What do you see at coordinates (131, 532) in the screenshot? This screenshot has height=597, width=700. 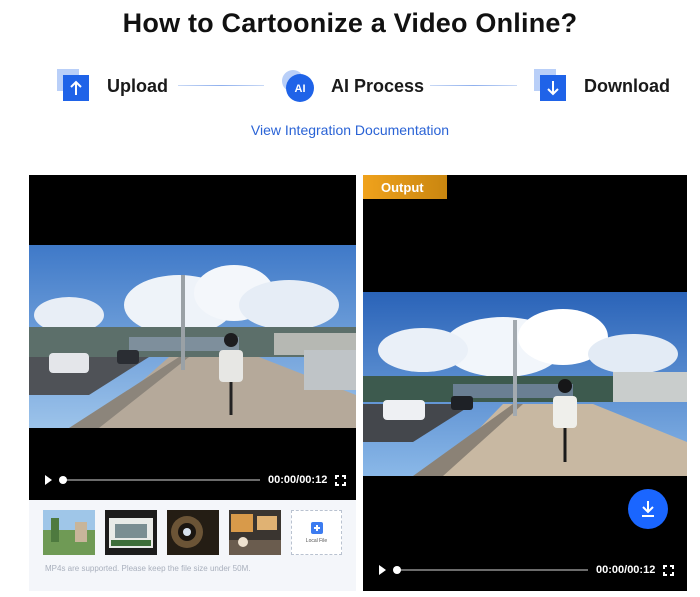 I see `thumbnail-bus` at bounding box center [131, 532].